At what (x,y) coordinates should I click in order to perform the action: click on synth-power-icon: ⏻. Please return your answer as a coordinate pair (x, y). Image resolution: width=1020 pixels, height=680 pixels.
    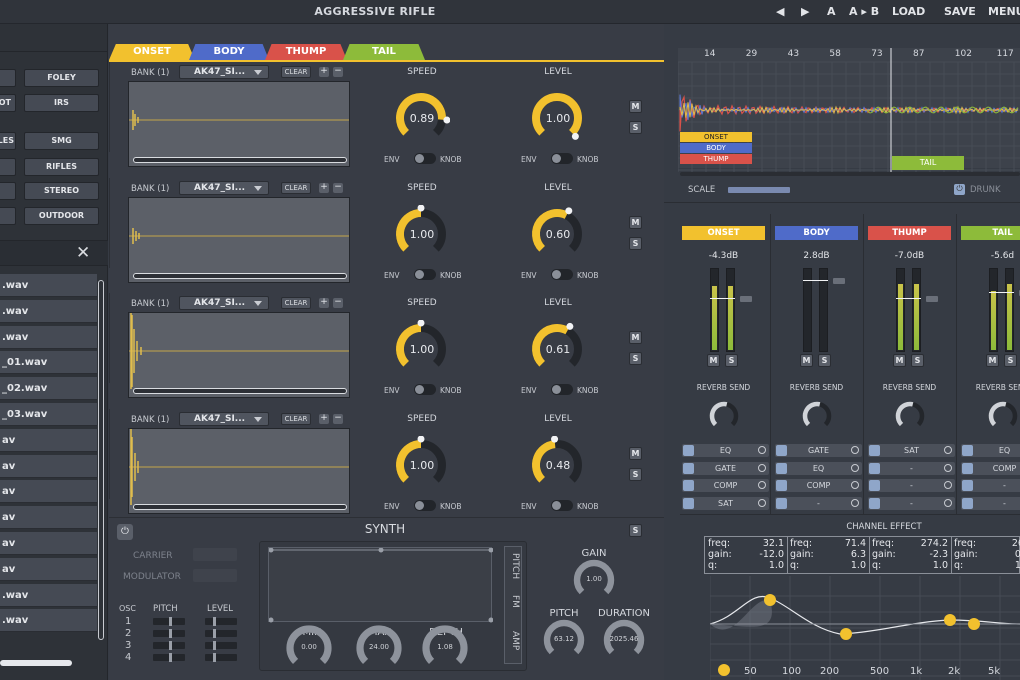
    Looking at the image, I should click on (125, 532).